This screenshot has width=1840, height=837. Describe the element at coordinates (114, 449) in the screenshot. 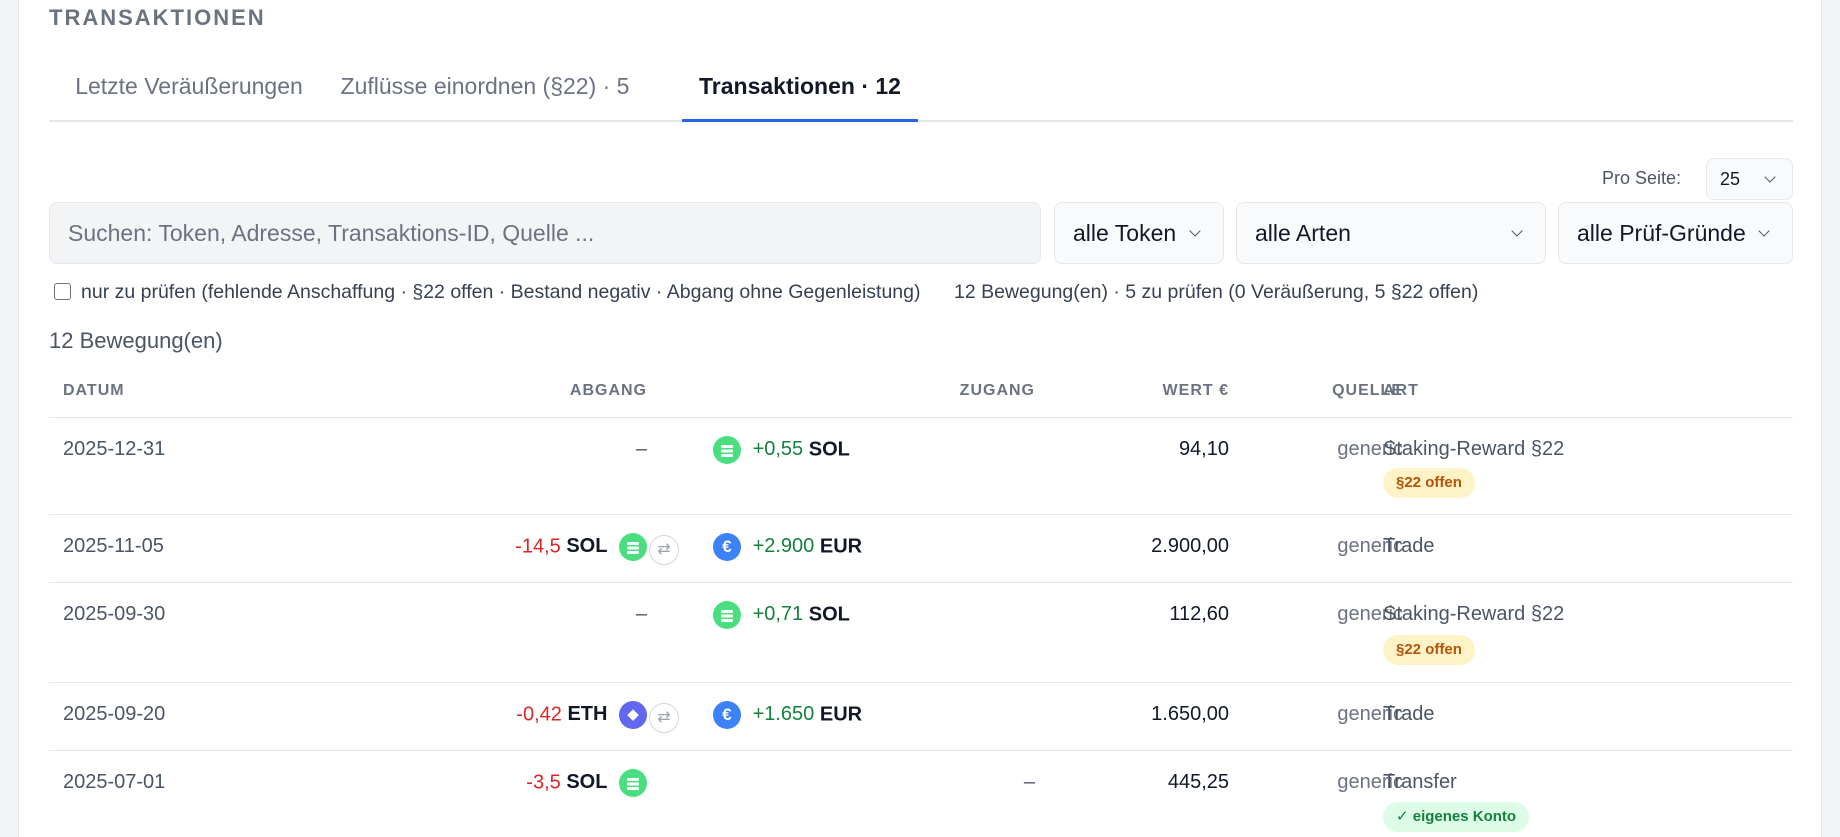

I see `row-date: 2025-12-31` at that location.